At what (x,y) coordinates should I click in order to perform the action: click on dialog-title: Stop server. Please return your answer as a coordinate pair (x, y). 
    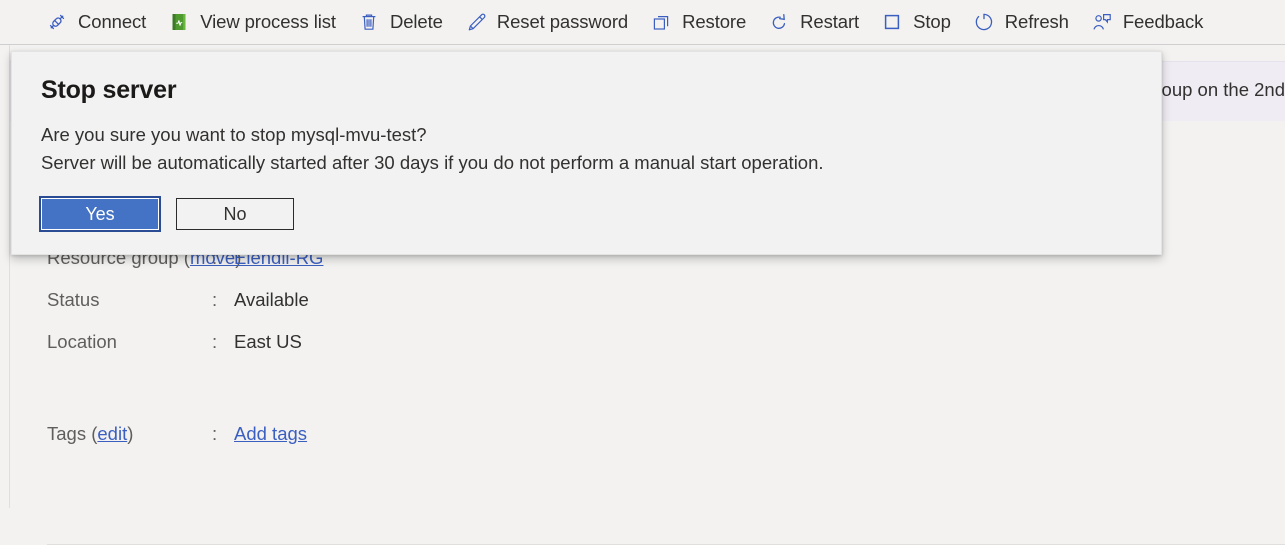
    Looking at the image, I should click on (109, 90).